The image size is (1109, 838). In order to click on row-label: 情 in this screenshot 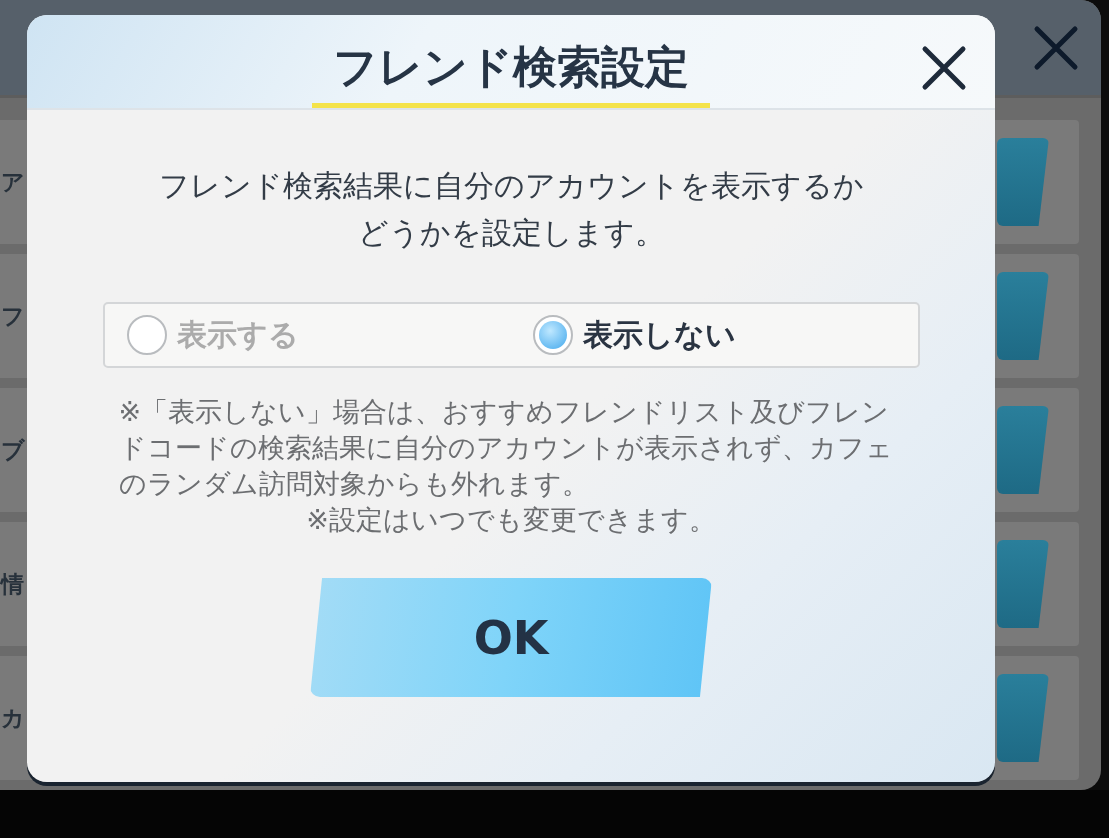, I will do `click(12, 584)`.